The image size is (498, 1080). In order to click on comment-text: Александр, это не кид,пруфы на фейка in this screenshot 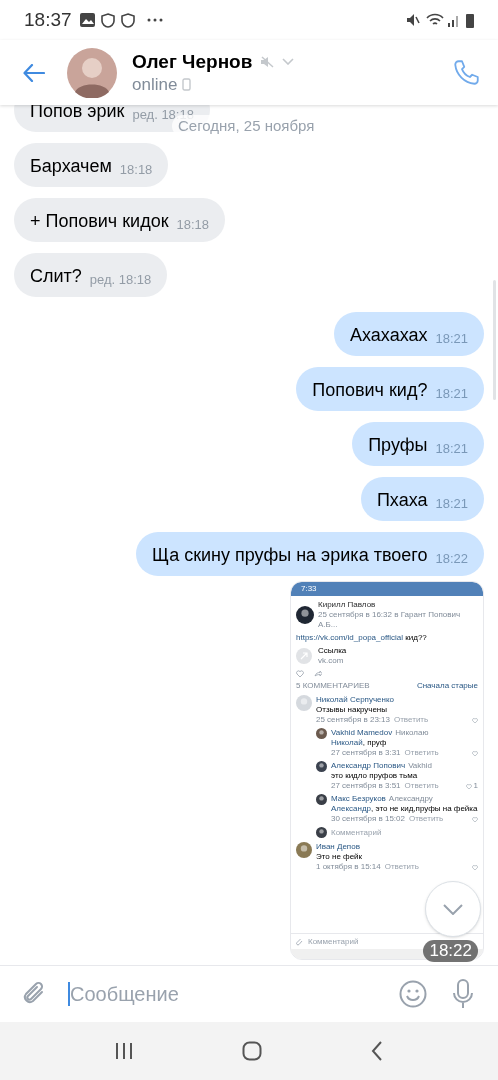, I will do `click(404, 809)`.